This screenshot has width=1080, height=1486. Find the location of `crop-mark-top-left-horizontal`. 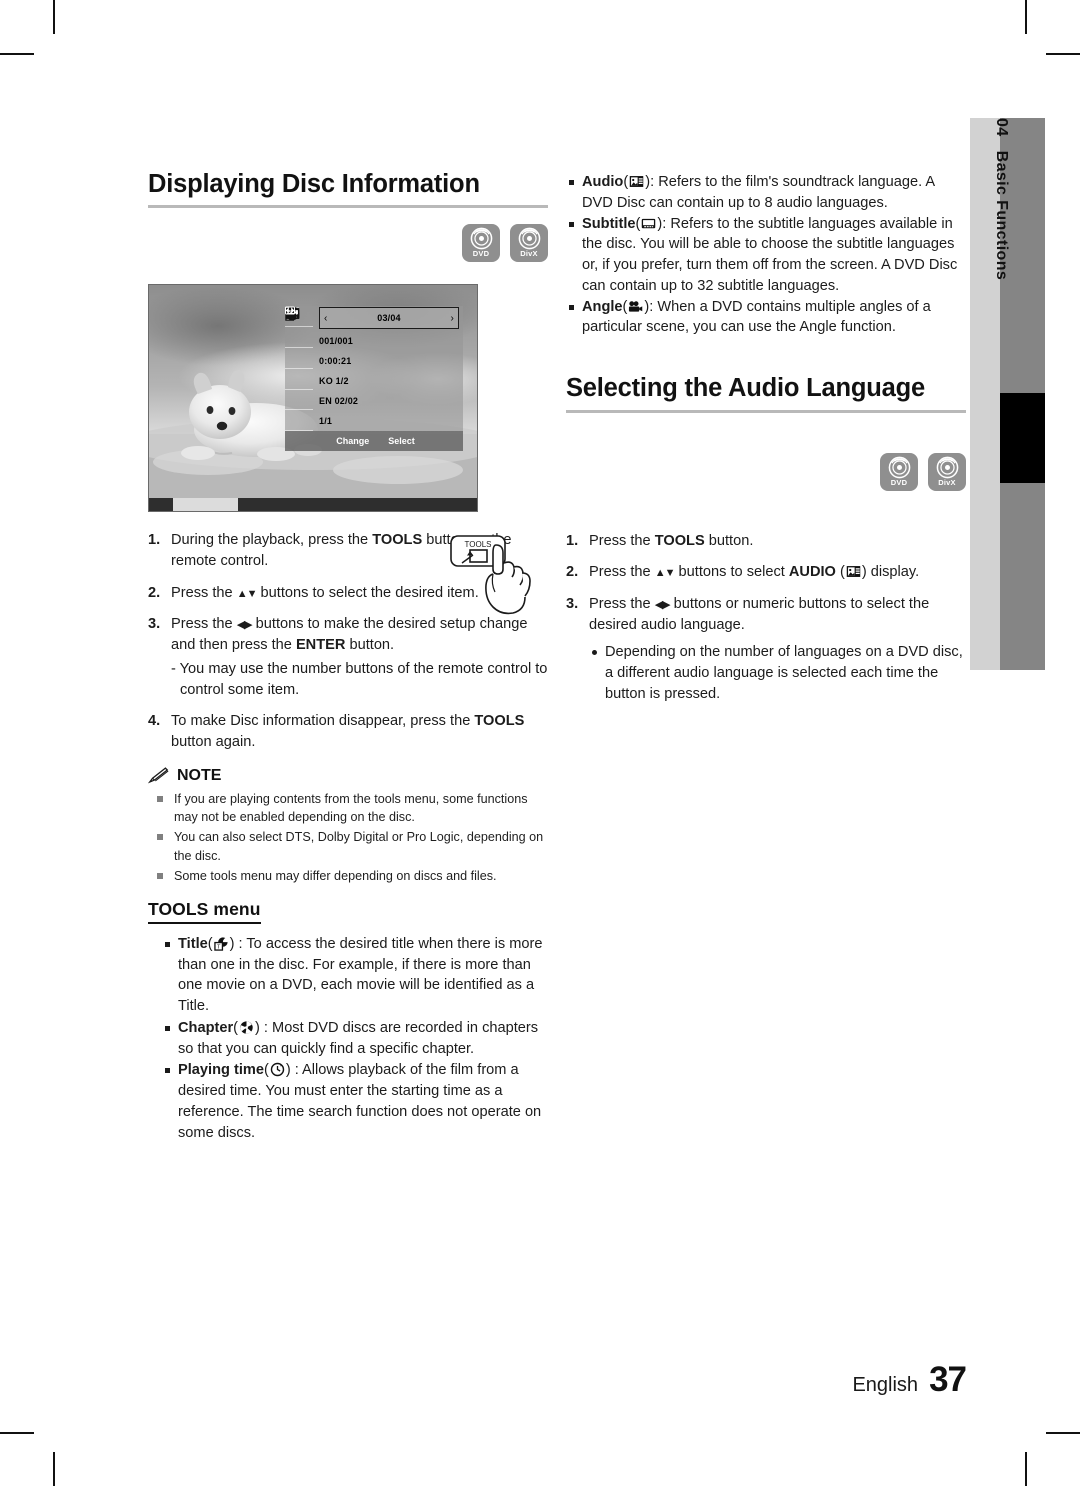

crop-mark-top-left-horizontal is located at coordinates (17, 54).